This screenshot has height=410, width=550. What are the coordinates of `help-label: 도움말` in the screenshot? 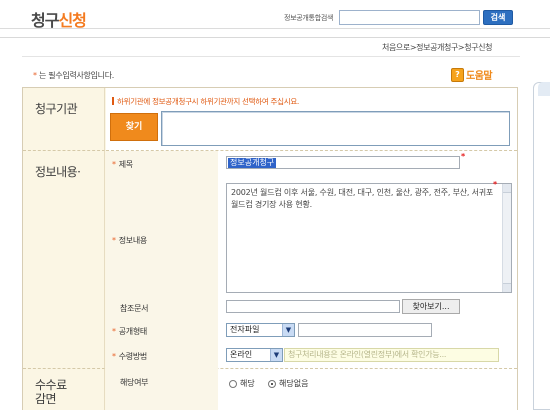 It's located at (479, 76).